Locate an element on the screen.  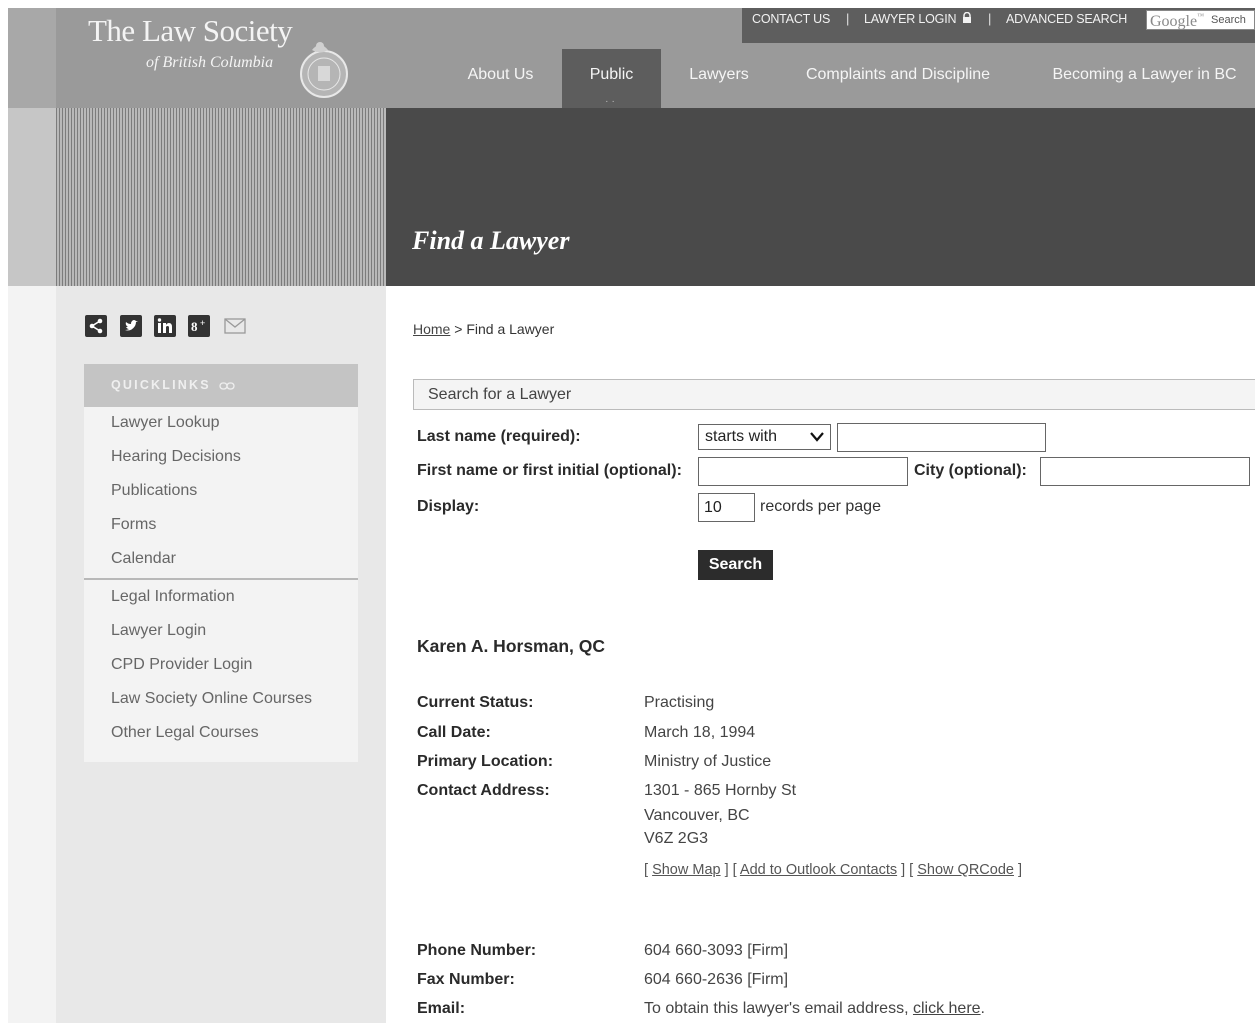
quicklink-cpd-provider-login: CPD Provider Login is located at coordinates (221, 666).